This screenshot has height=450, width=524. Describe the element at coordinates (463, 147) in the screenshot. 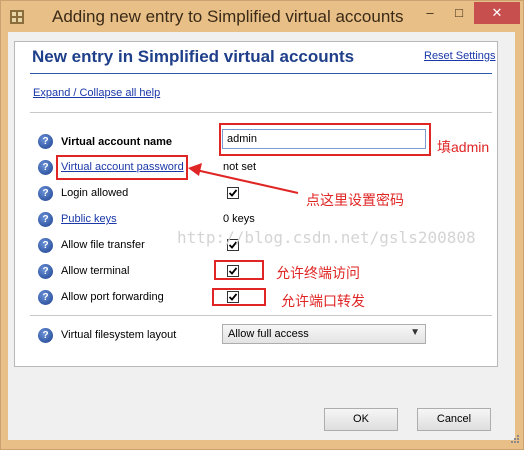

I see `annotation-fill-admin: 填admin` at that location.